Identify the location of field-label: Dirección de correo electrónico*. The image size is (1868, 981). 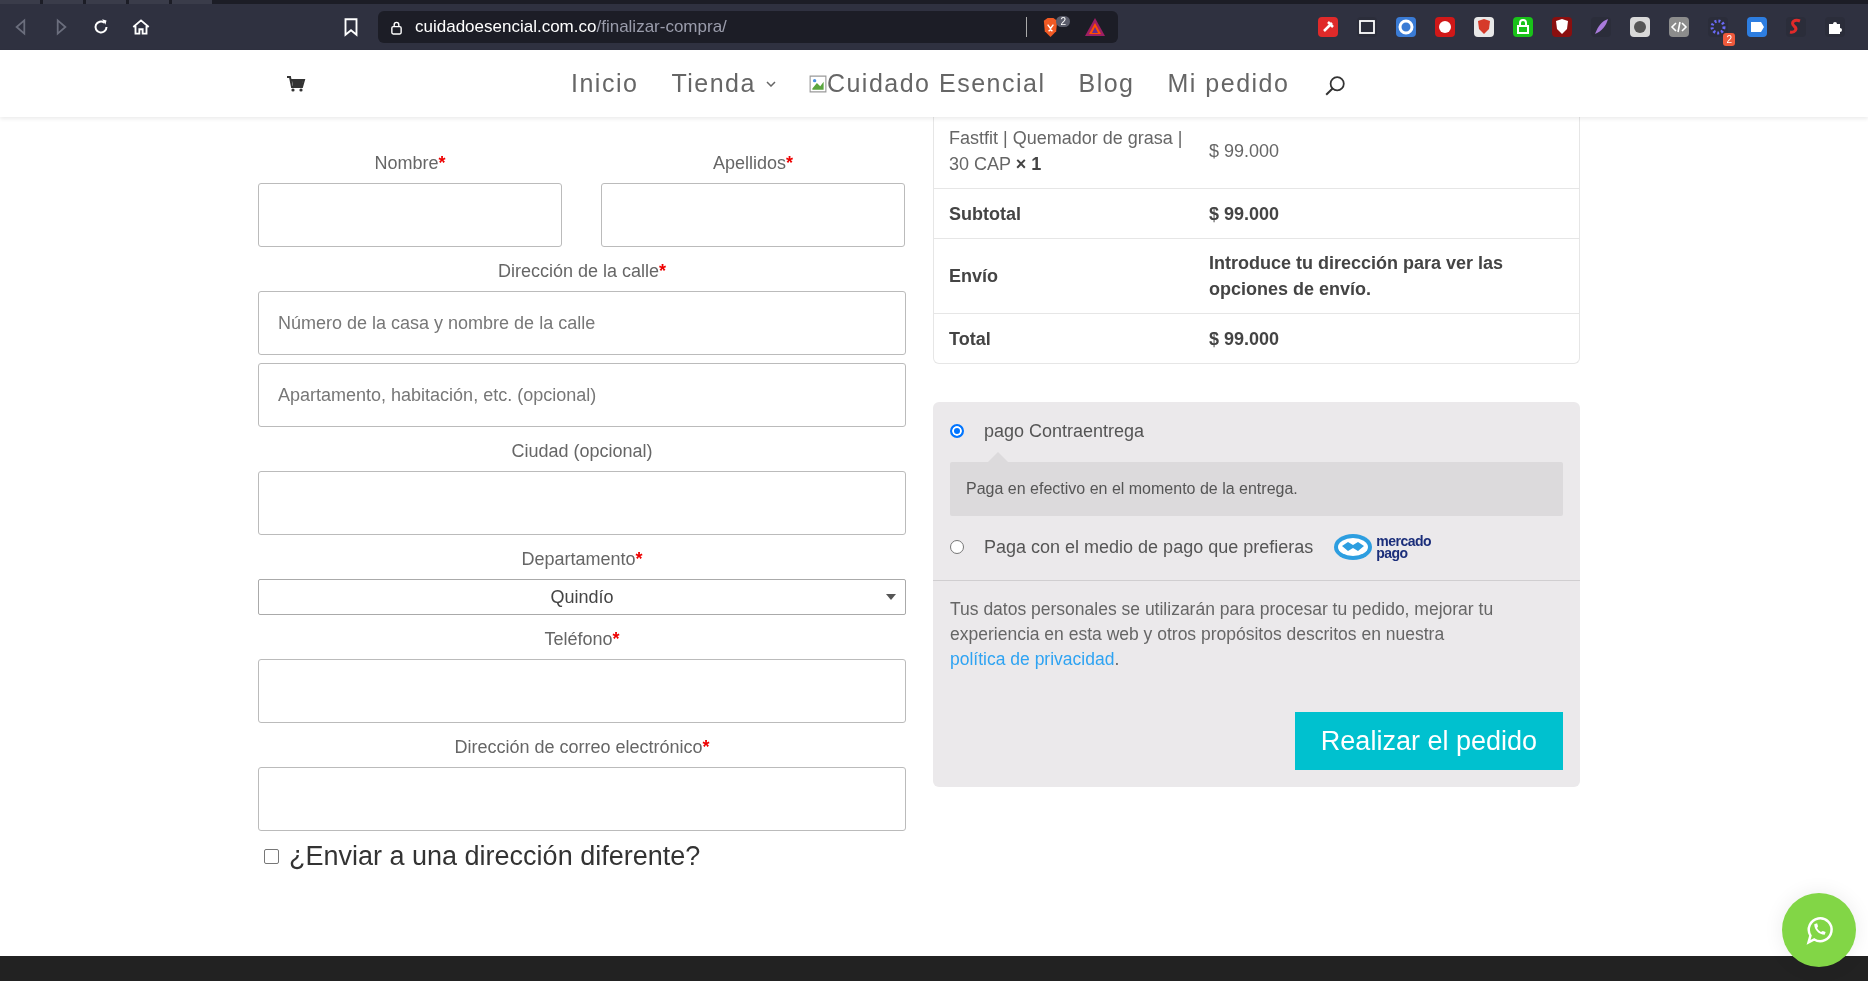
(582, 747).